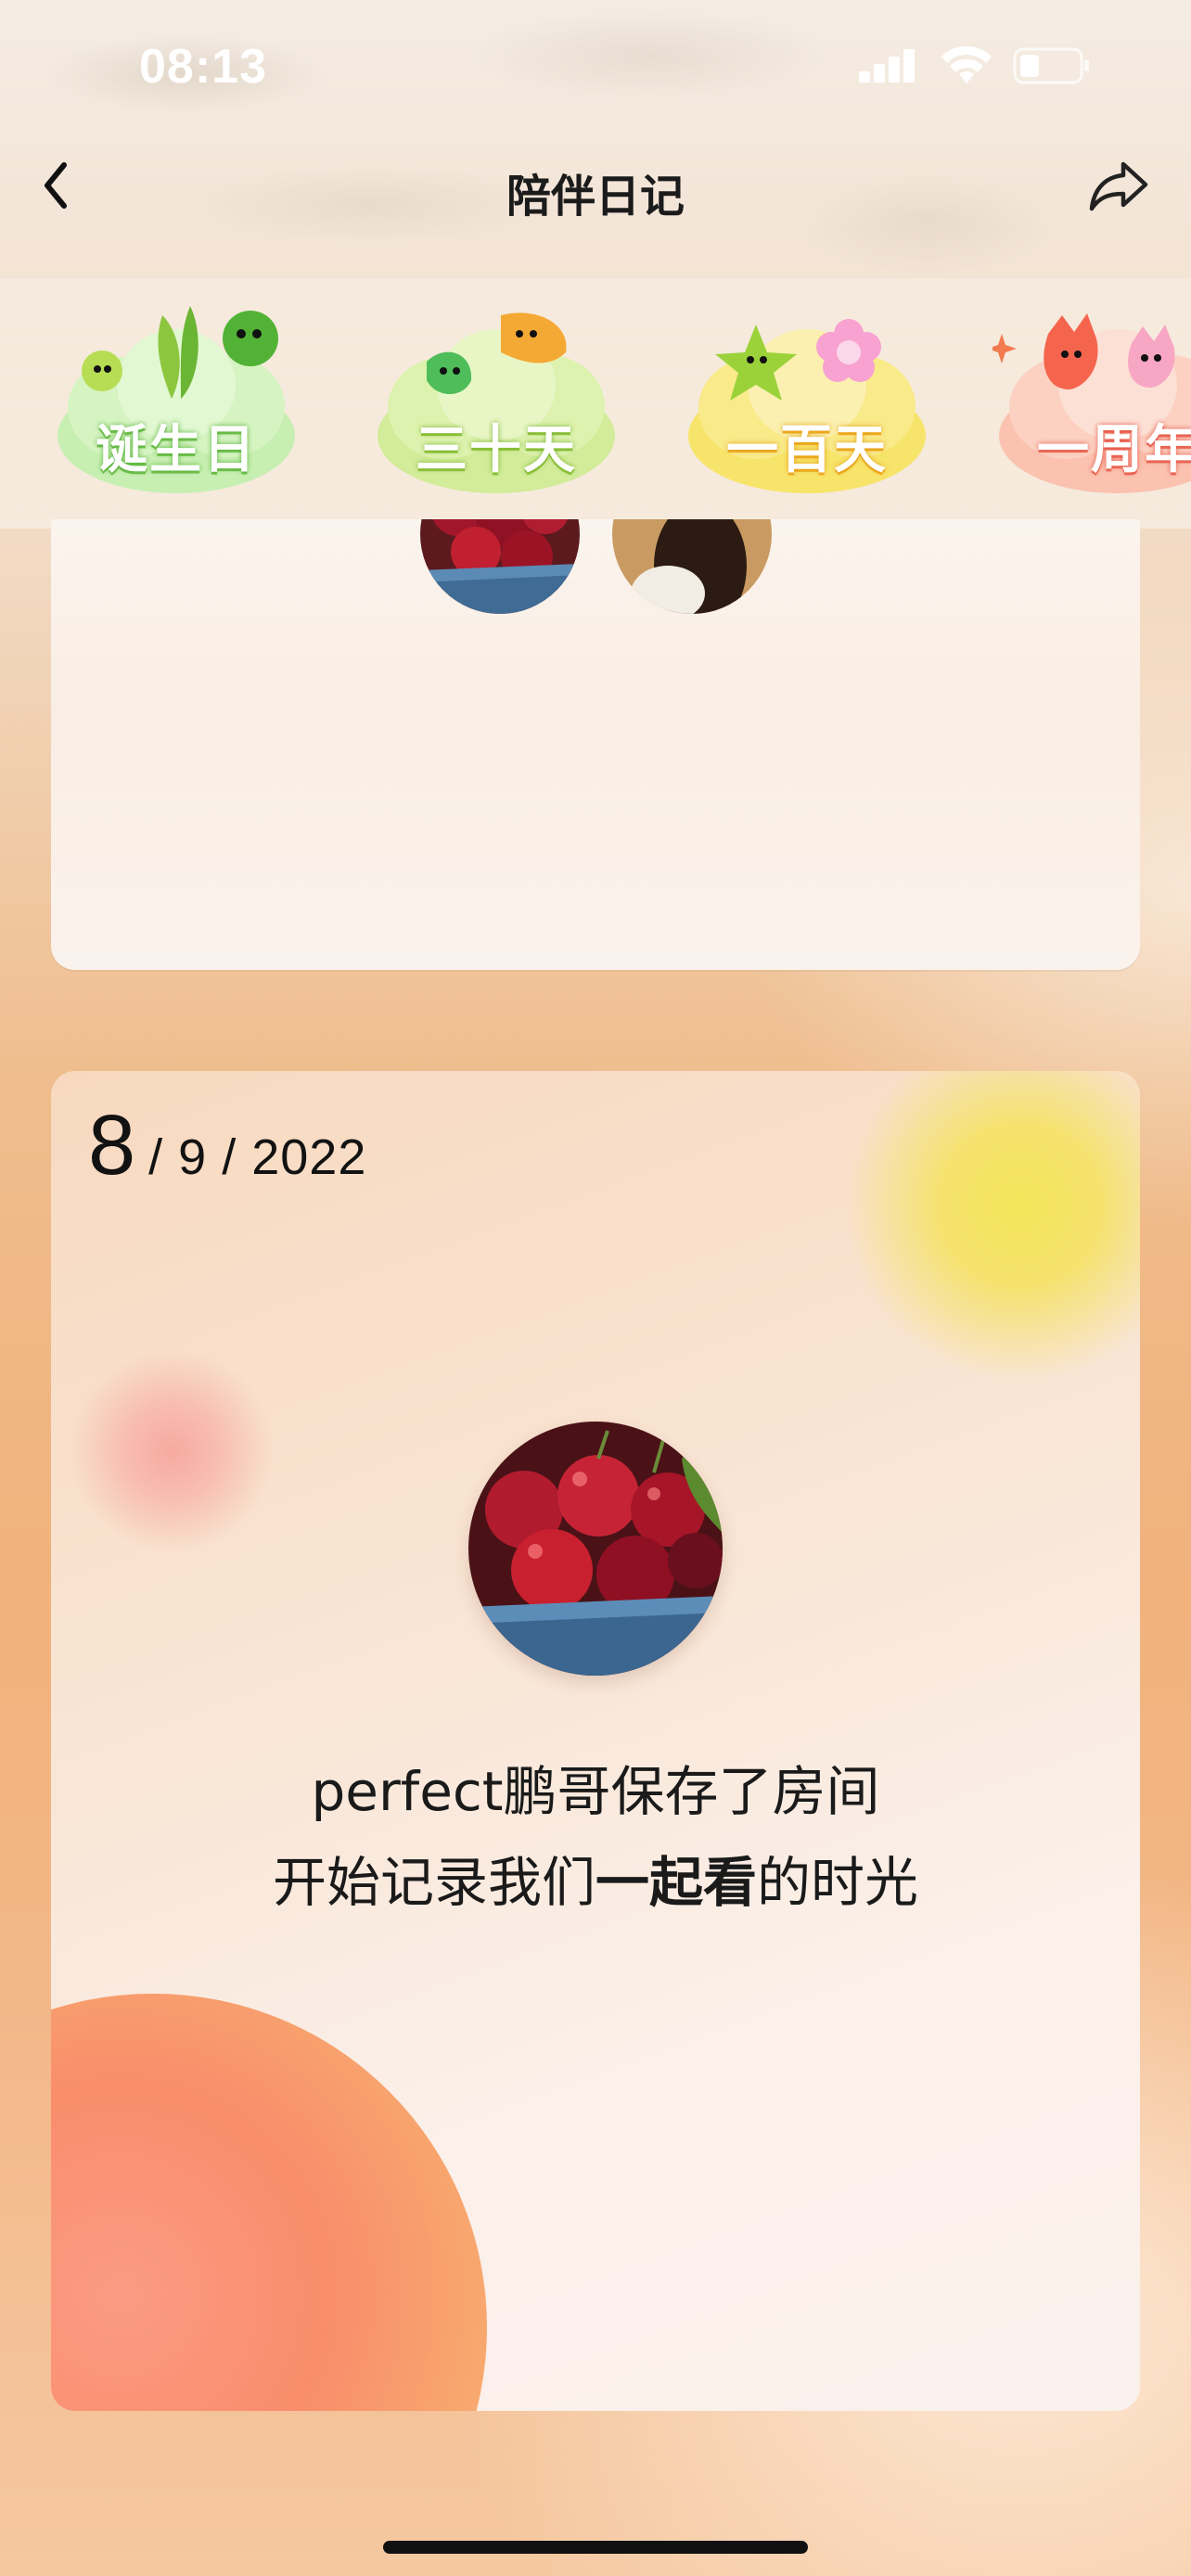  Describe the element at coordinates (1052, 67) in the screenshot. I see `battery-icon` at that location.